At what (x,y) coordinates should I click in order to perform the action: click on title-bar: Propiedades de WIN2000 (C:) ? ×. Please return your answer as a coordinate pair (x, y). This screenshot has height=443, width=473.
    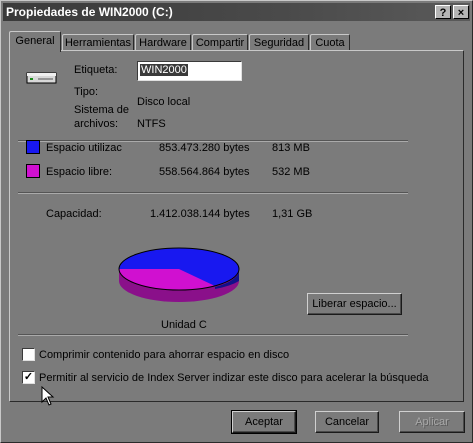
    Looking at the image, I should click on (236, 12).